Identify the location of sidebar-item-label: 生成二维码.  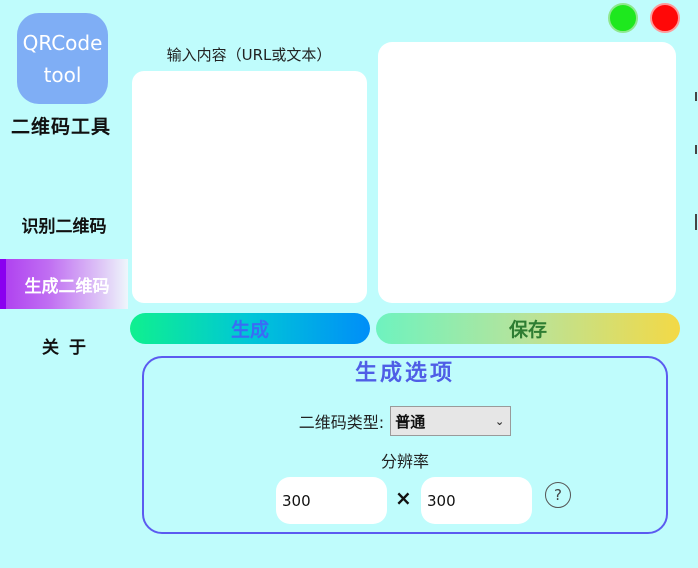
(67, 286).